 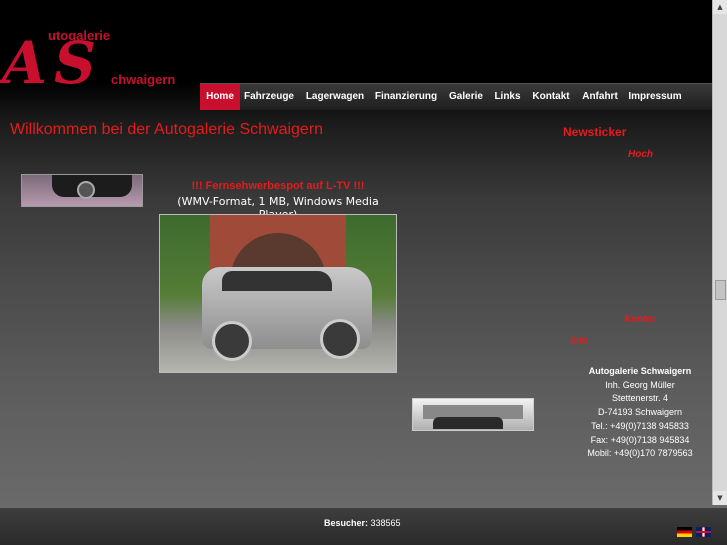 I want to click on visitor-counter-value: 338565, so click(x=385, y=523).